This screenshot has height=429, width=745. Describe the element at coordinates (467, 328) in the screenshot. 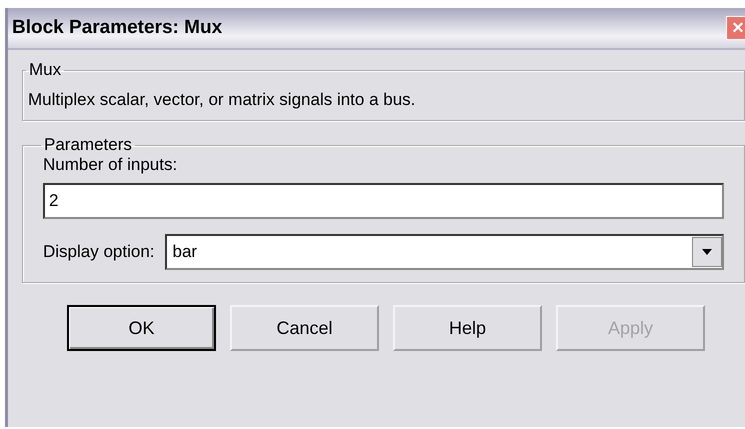

I see `dialog-button: Help` at that location.